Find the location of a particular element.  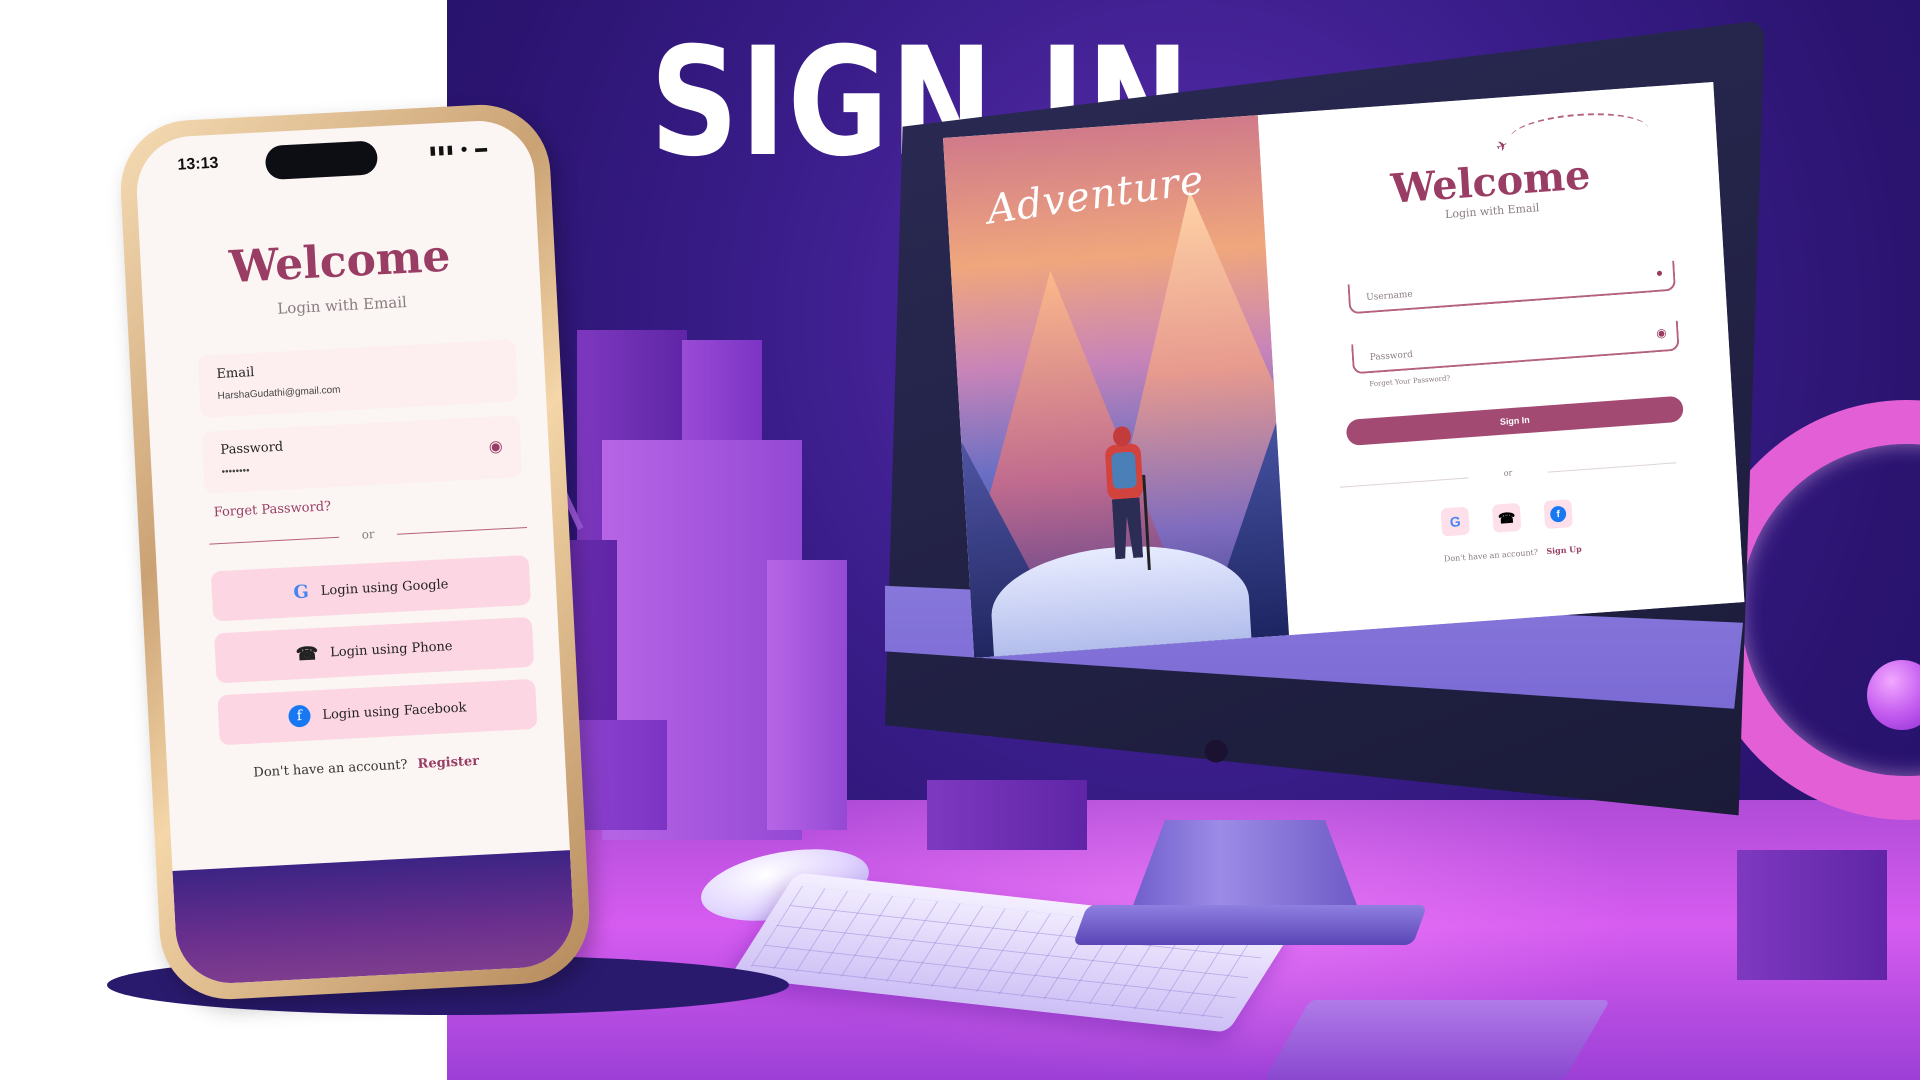

password-placeholder: Password is located at coordinates (1391, 356).